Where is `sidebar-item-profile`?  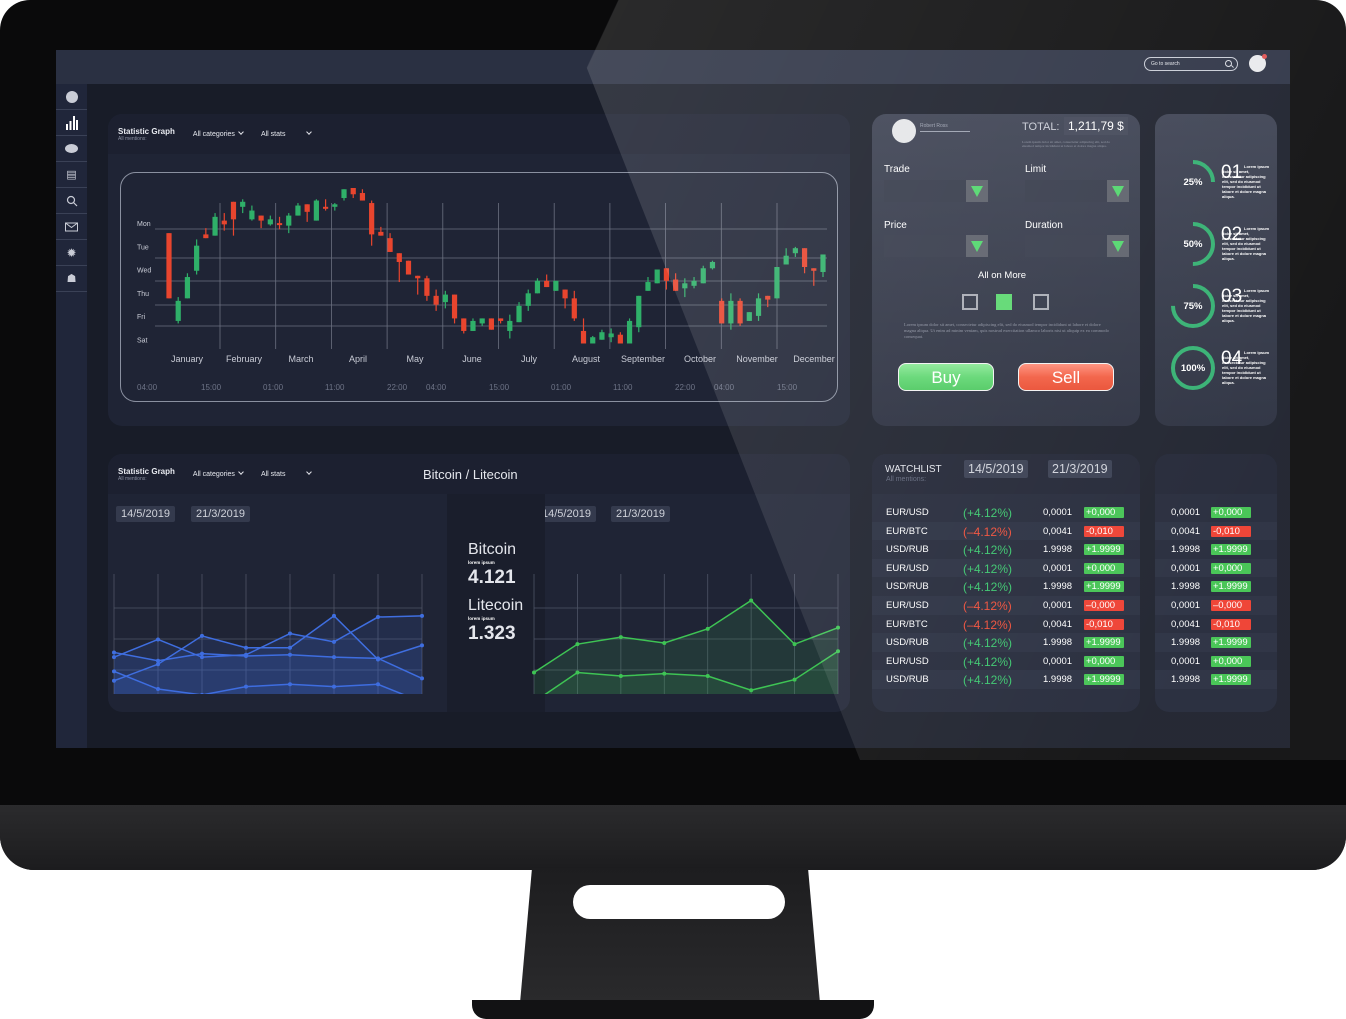
sidebar-item-profile is located at coordinates (71, 97).